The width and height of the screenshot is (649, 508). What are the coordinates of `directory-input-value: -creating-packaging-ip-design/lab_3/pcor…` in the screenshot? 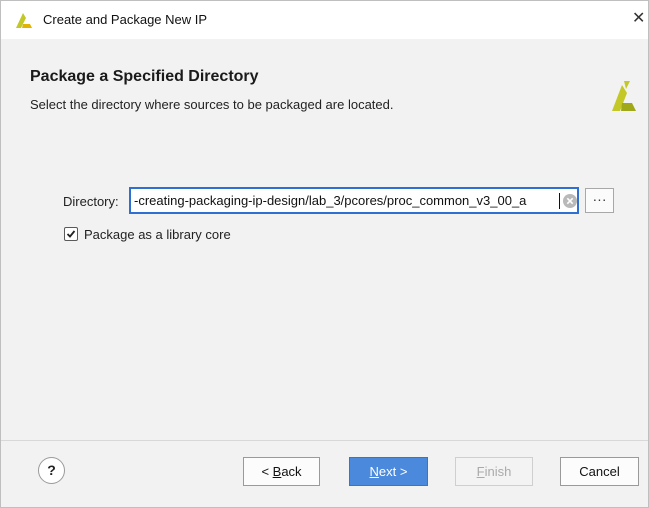 It's located at (330, 200).